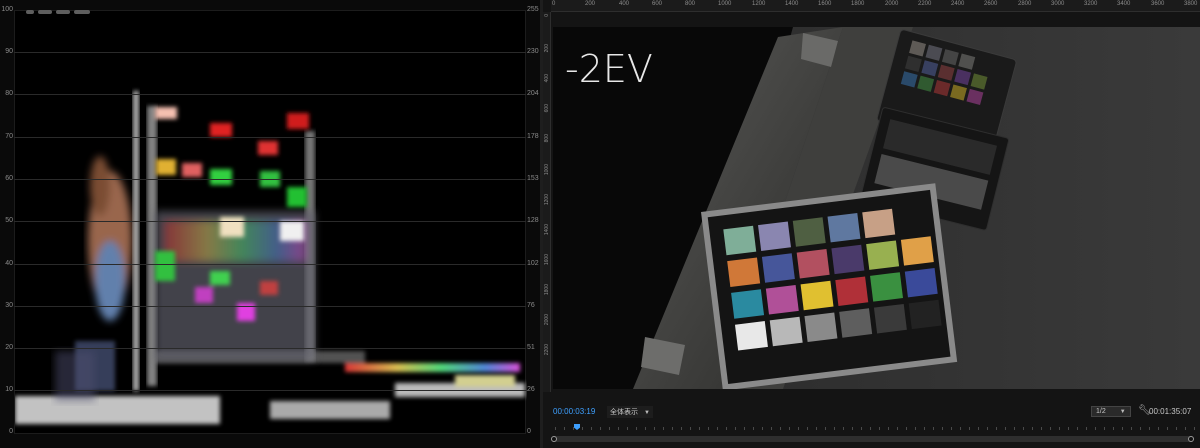  Describe the element at coordinates (1124, 4) in the screenshot. I see `ruler-label: 3400` at that location.